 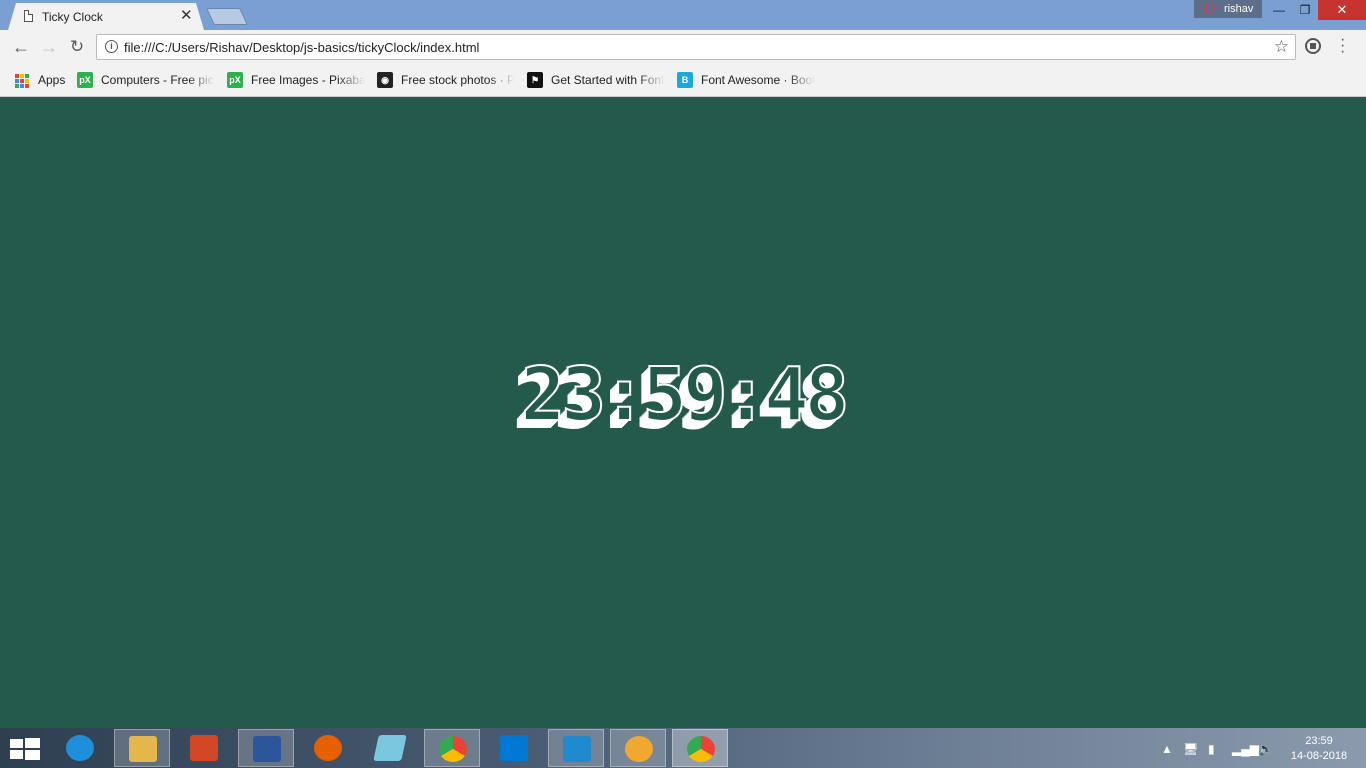 I want to click on battery-icon: ▮, so click(x=1211, y=749).